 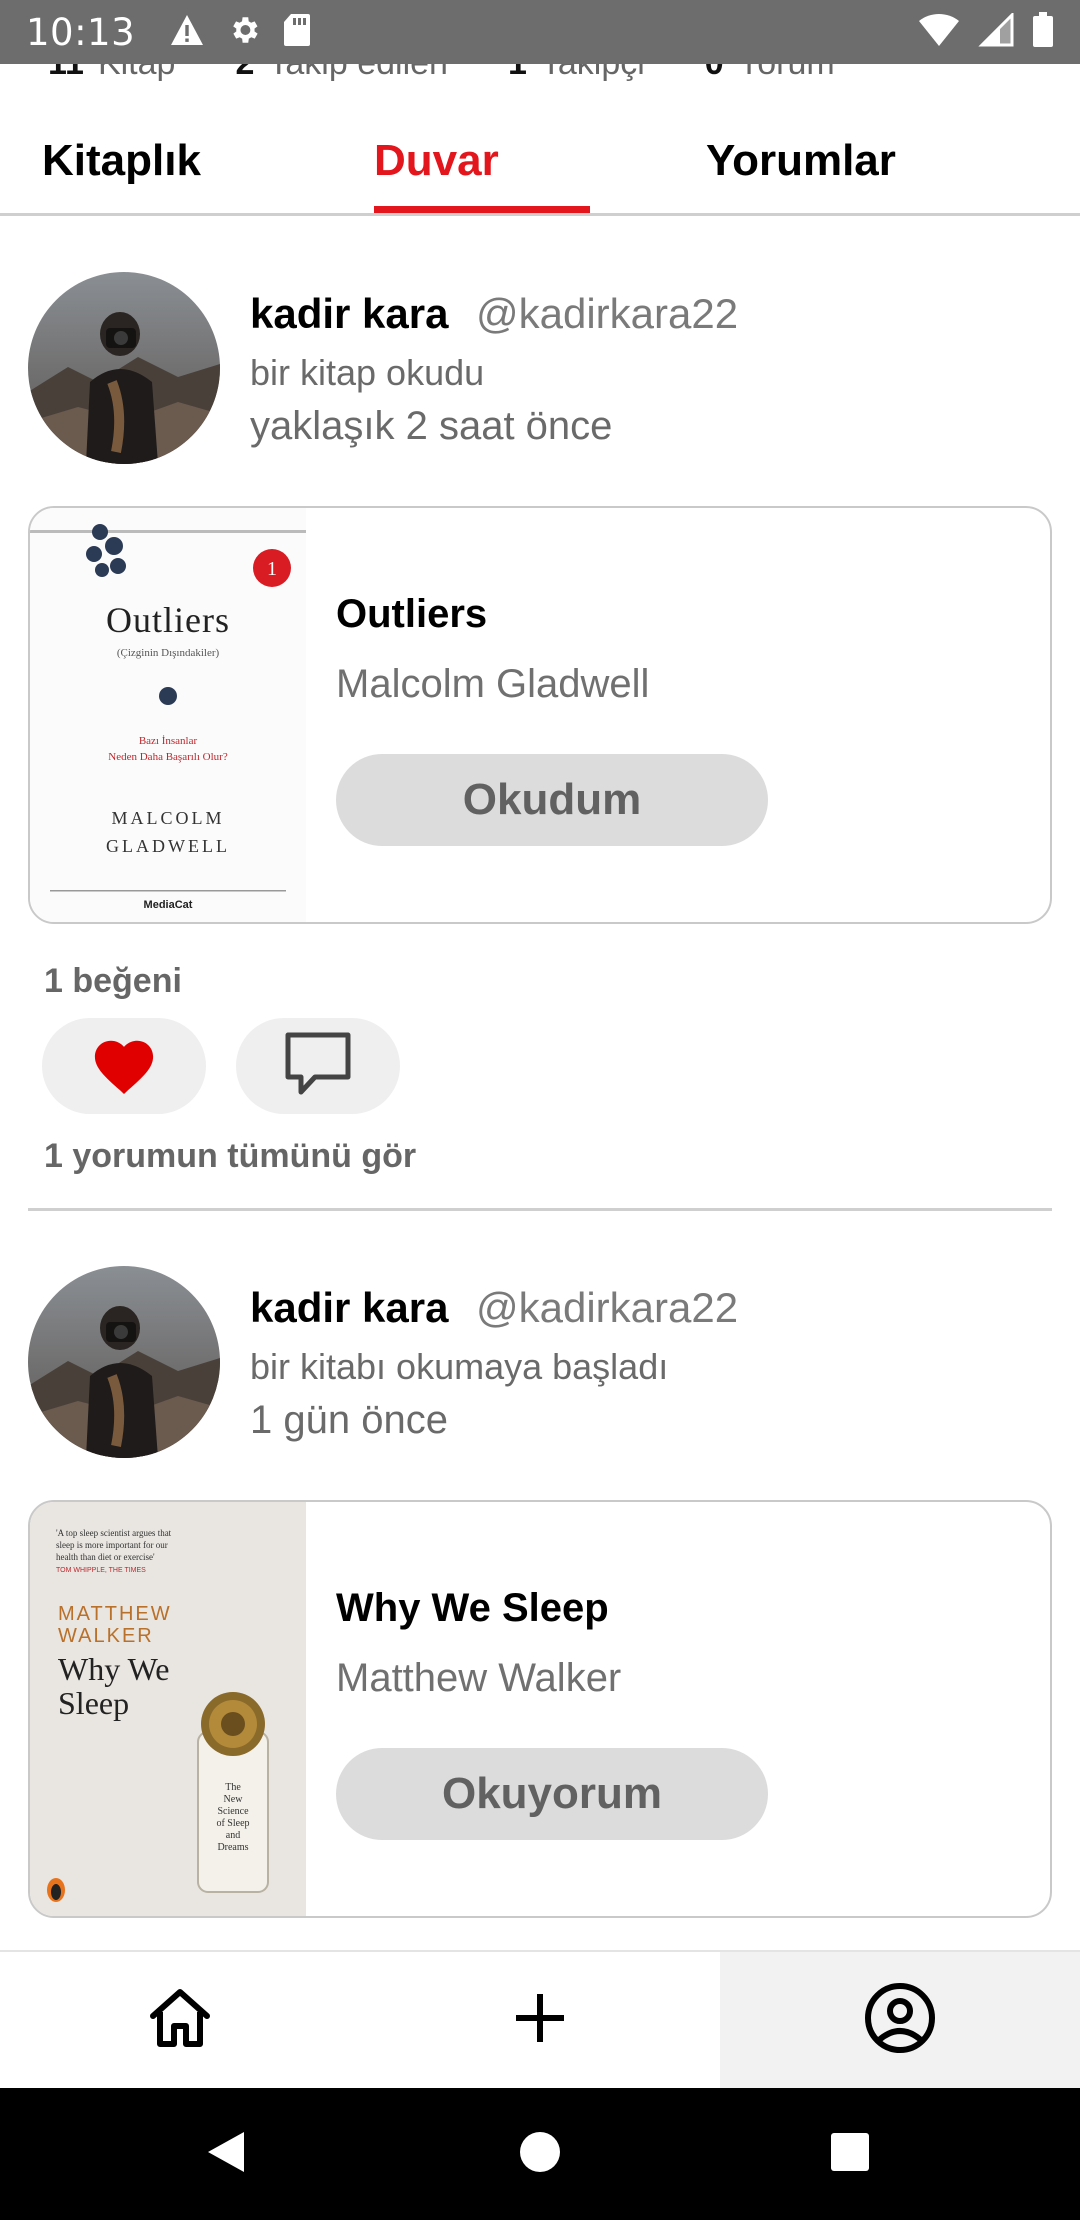 What do you see at coordinates (233, 1835) in the screenshot?
I see `cover-subtitle: and` at bounding box center [233, 1835].